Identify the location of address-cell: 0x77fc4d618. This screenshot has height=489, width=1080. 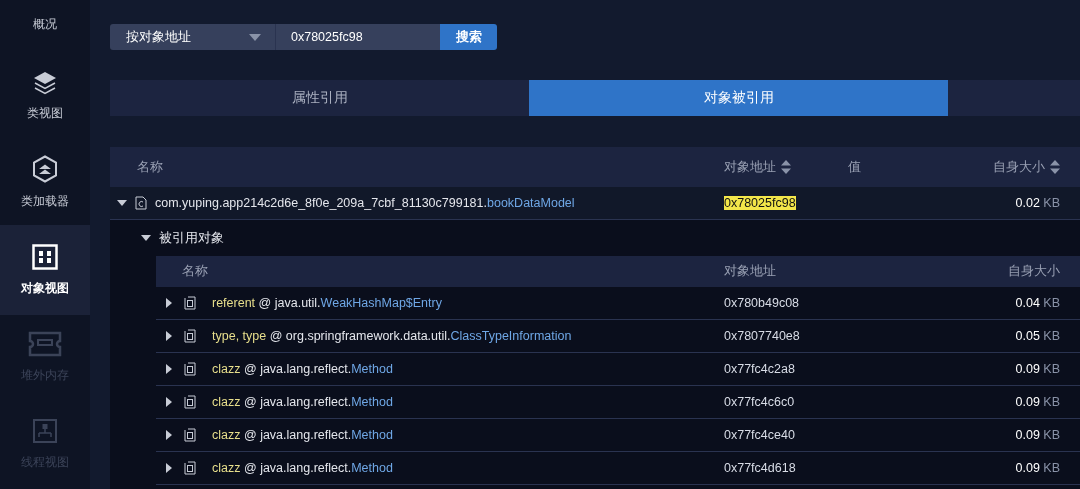
(760, 468).